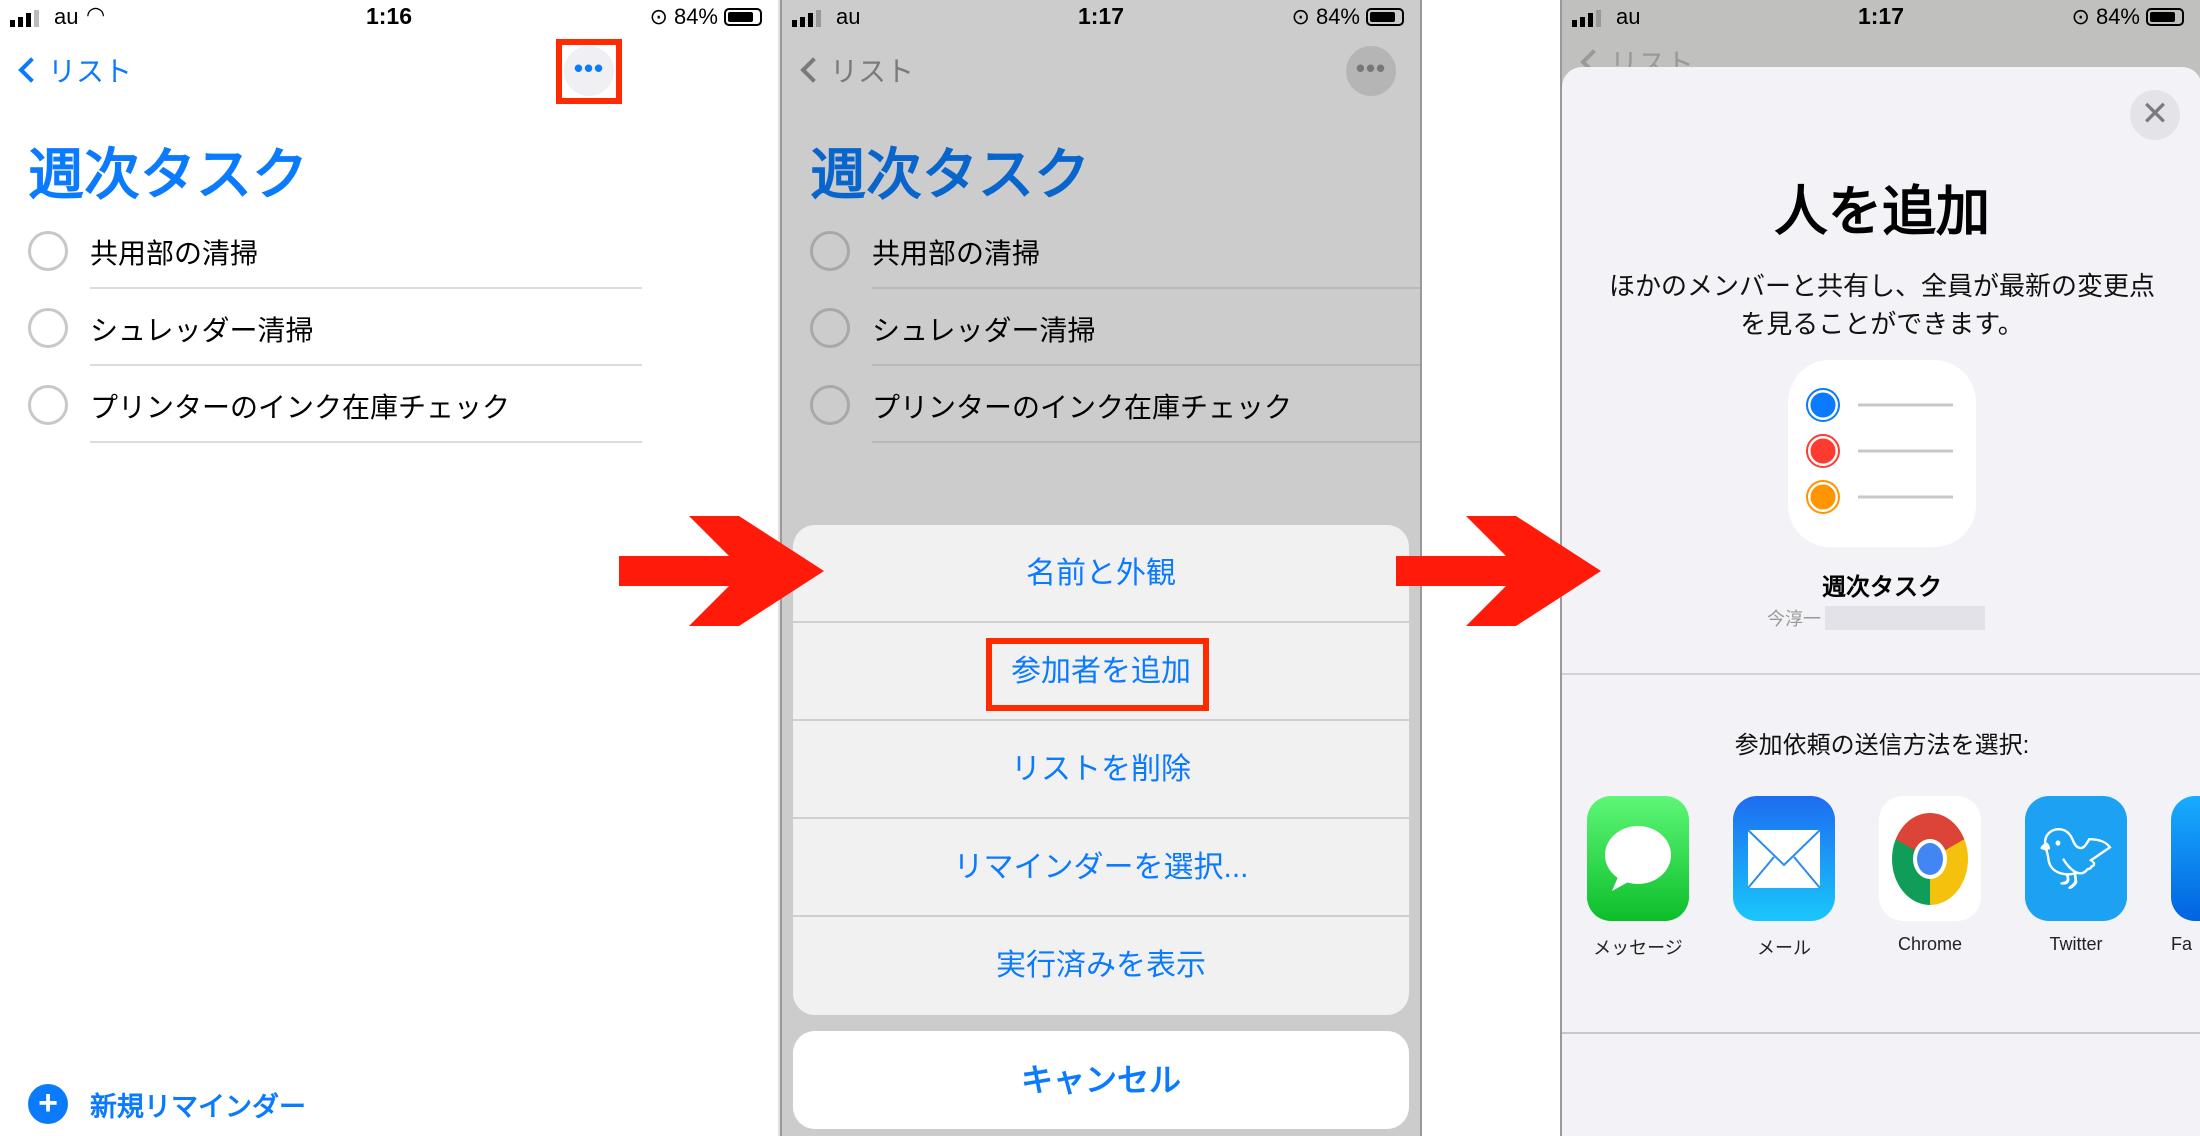 The image size is (2200, 1136). I want to click on sheet-title: 人を追加, so click(1882, 212).